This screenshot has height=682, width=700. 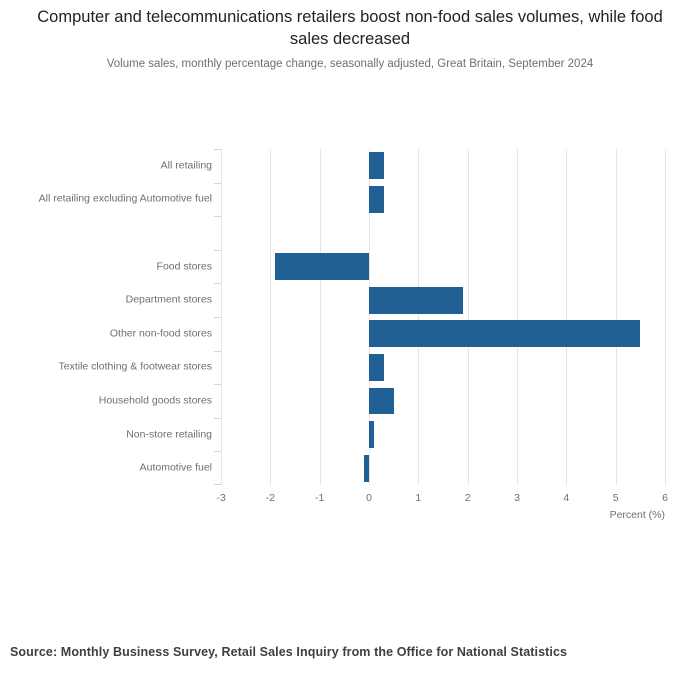 What do you see at coordinates (467, 498) in the screenshot?
I see `x-tick-label: 2` at bounding box center [467, 498].